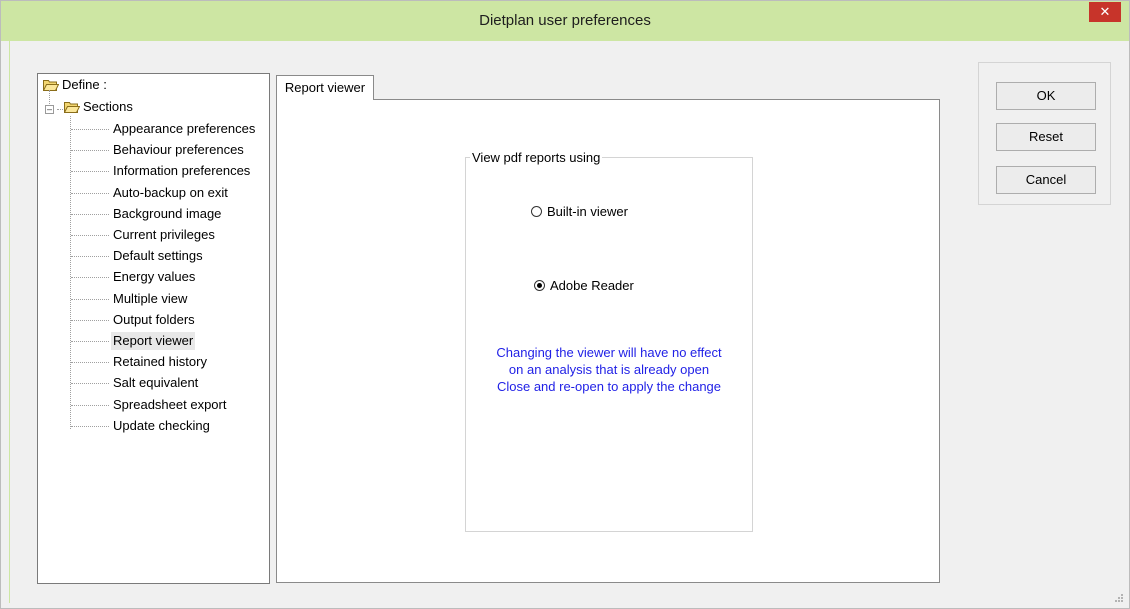 The width and height of the screenshot is (1130, 609). I want to click on tree-item: Update checking, so click(161, 426).